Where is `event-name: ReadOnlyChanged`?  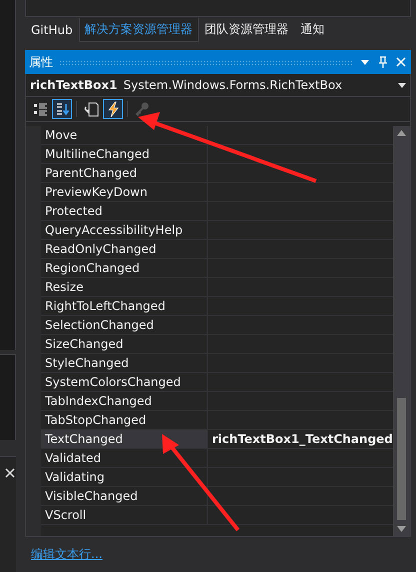 event-name: ReadOnlyChanged is located at coordinates (124, 249).